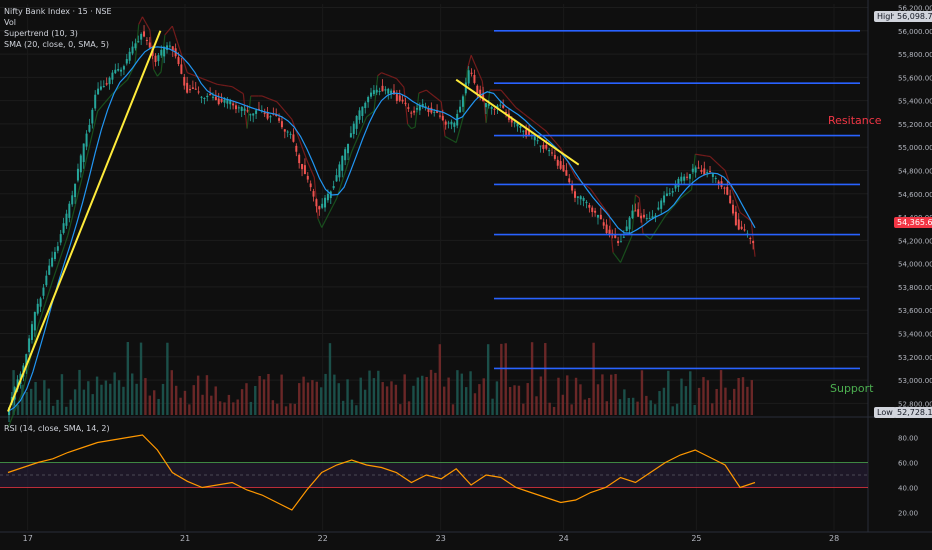  Describe the element at coordinates (908, 514) in the screenshot. I see `rsi-y-tick-label: 20.00` at that location.